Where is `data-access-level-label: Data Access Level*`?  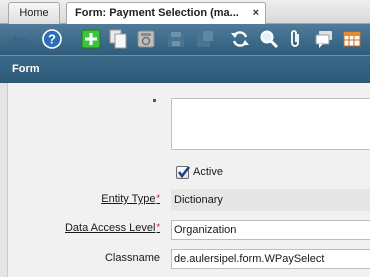 data-access-level-label: Data Access Level* is located at coordinates (112, 228).